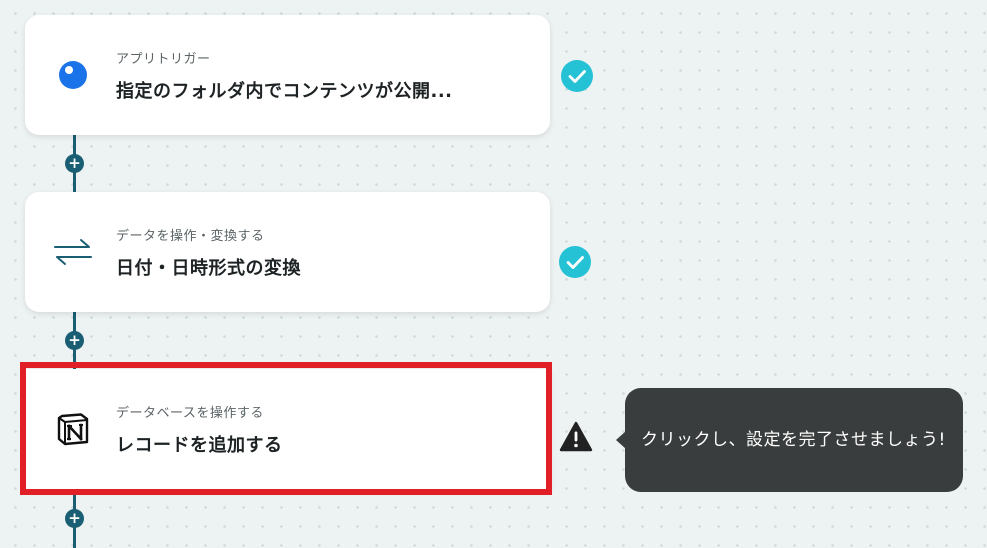 The height and width of the screenshot is (548, 987). Describe the element at coordinates (208, 268) in the screenshot. I see `step-title: 日付・日時形式の変換` at that location.